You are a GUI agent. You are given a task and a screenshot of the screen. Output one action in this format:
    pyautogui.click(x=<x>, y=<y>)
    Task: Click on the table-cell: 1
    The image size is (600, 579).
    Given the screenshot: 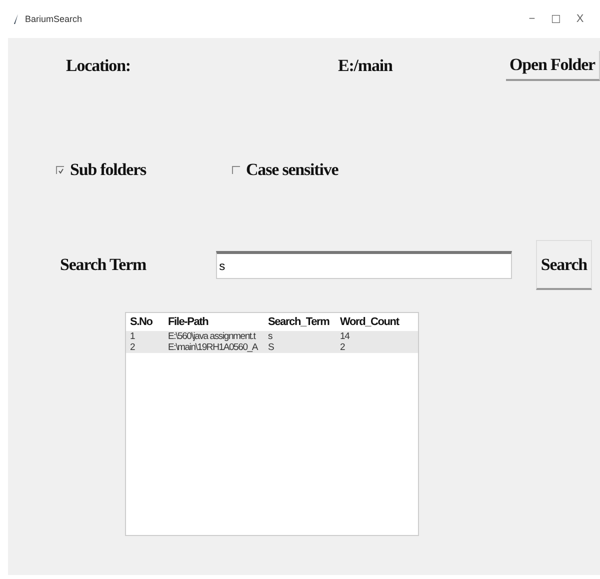 What is the action you would take?
    pyautogui.click(x=132, y=336)
    